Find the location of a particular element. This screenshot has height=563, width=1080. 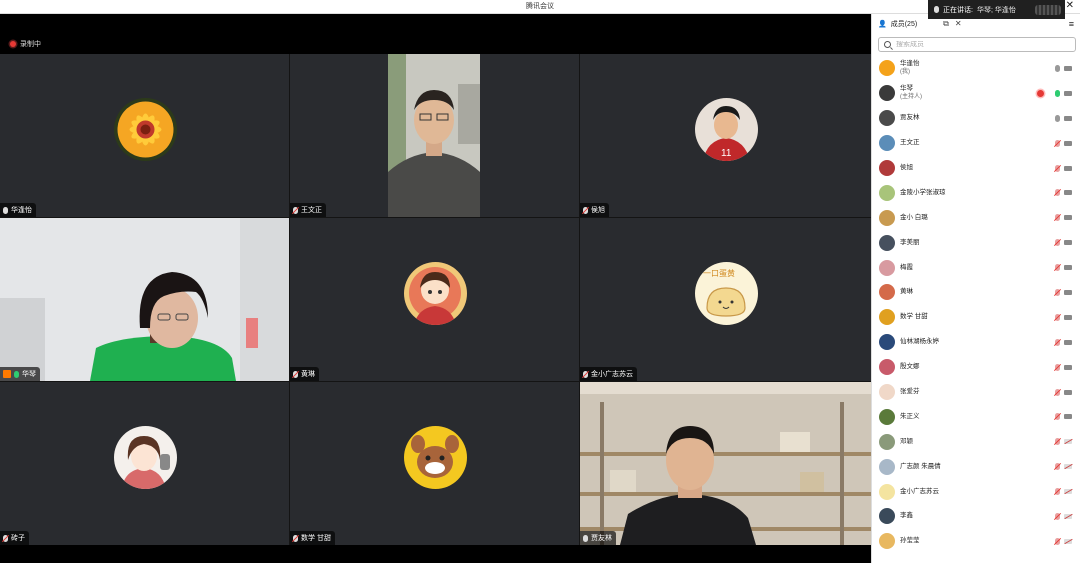

member-search is located at coordinates (977, 44).